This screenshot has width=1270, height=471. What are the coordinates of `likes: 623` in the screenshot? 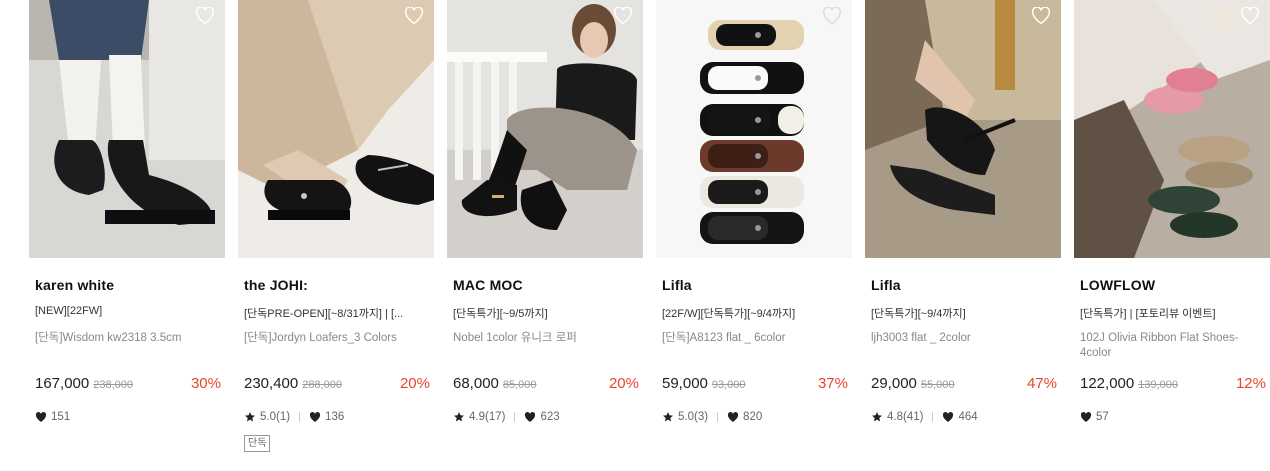 It's located at (542, 417).